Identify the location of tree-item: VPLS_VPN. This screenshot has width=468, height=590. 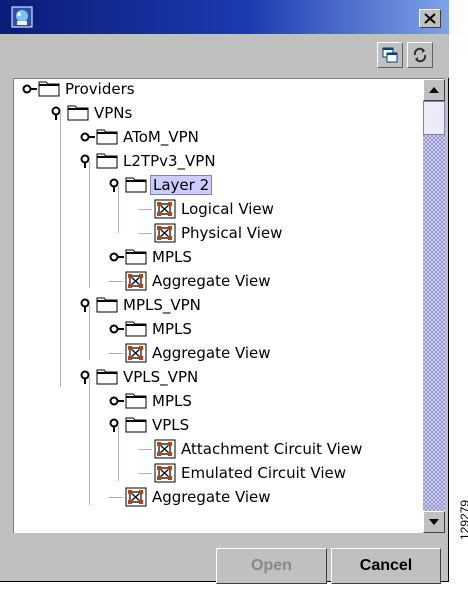
(140, 377).